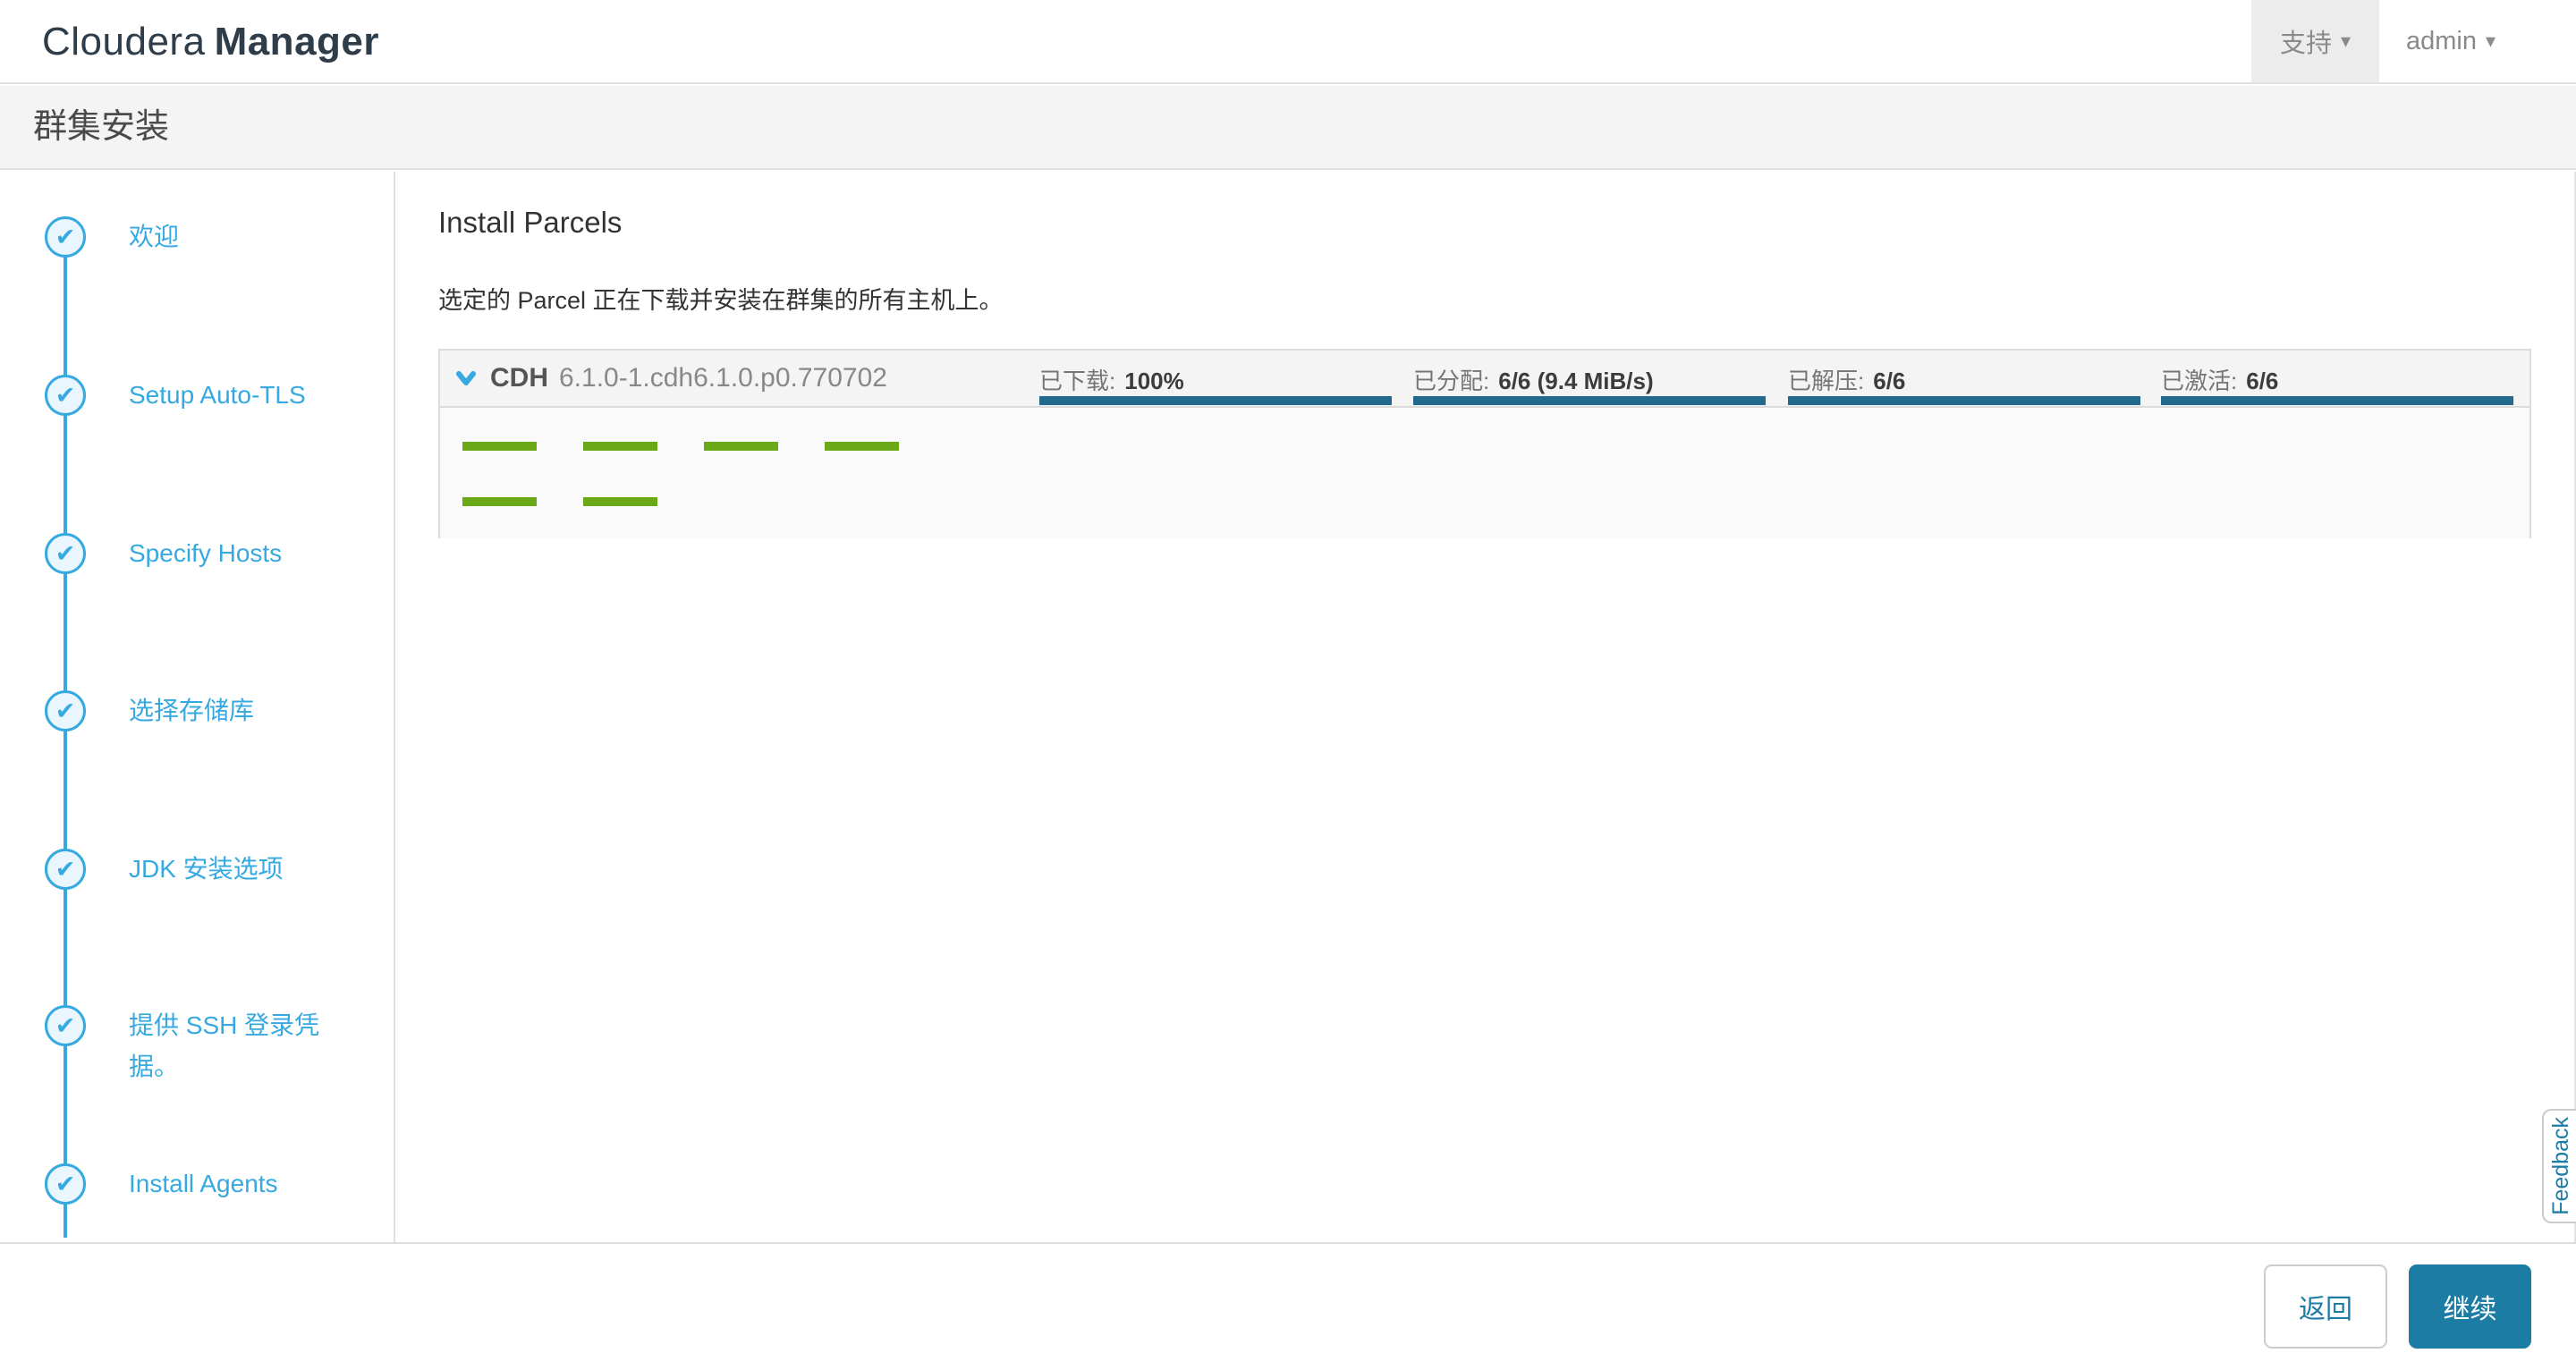 The width and height of the screenshot is (2576, 1370). I want to click on metric-activated: 已激活: 6/6, so click(2337, 378).